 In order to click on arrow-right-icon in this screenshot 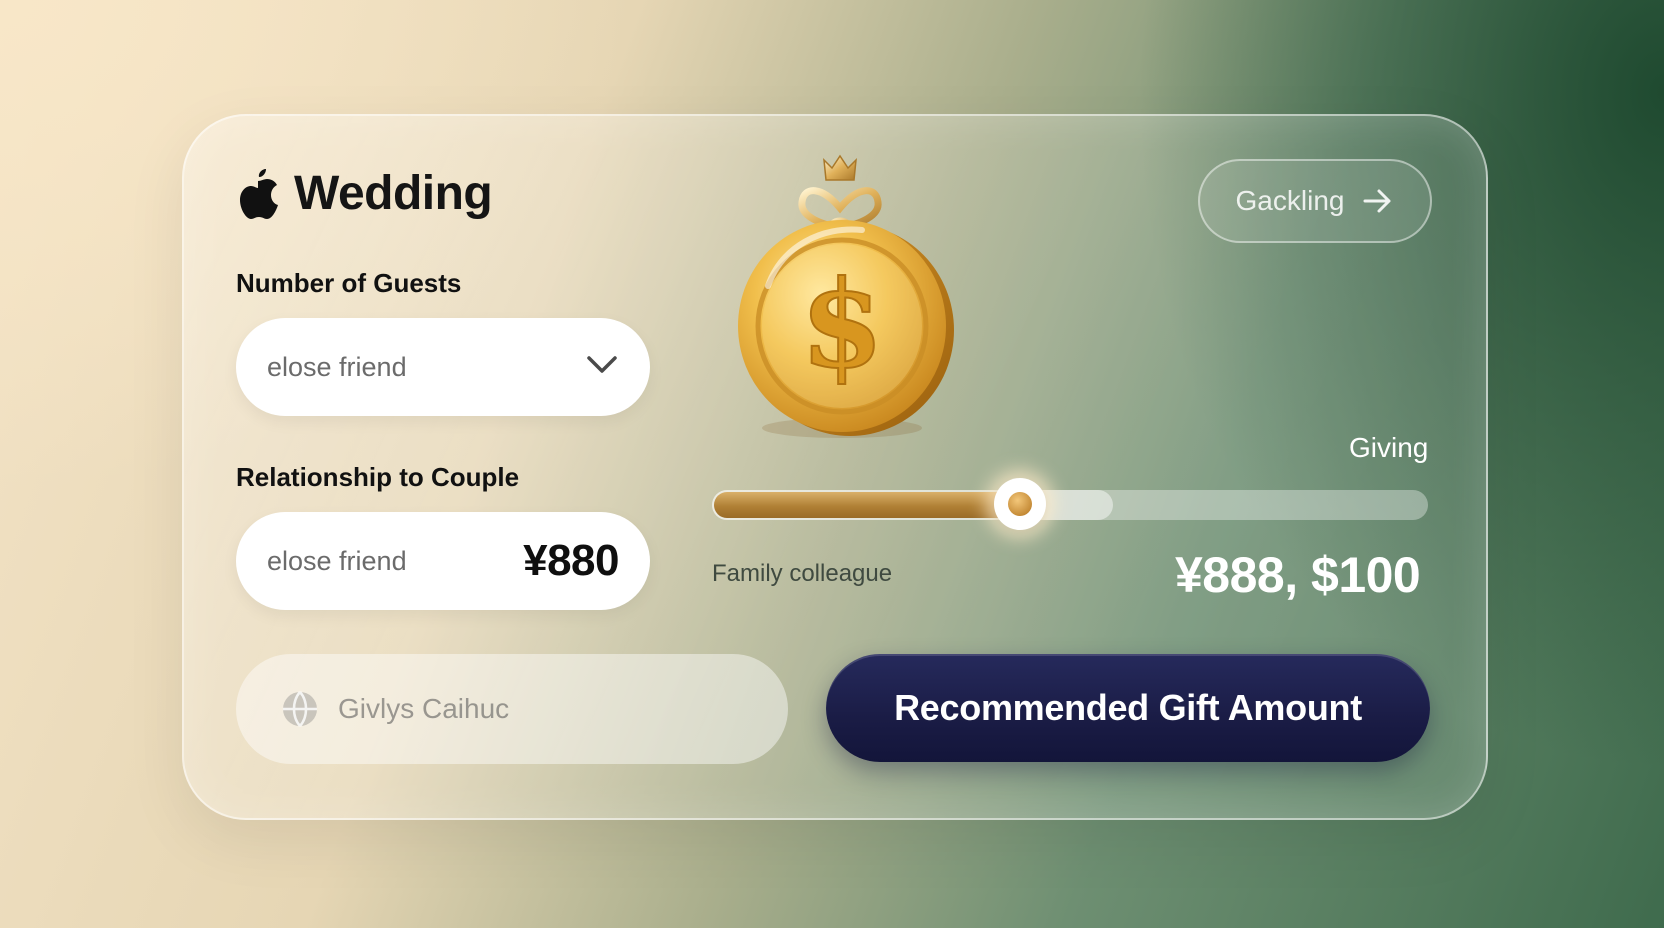, I will do `click(1377, 201)`.